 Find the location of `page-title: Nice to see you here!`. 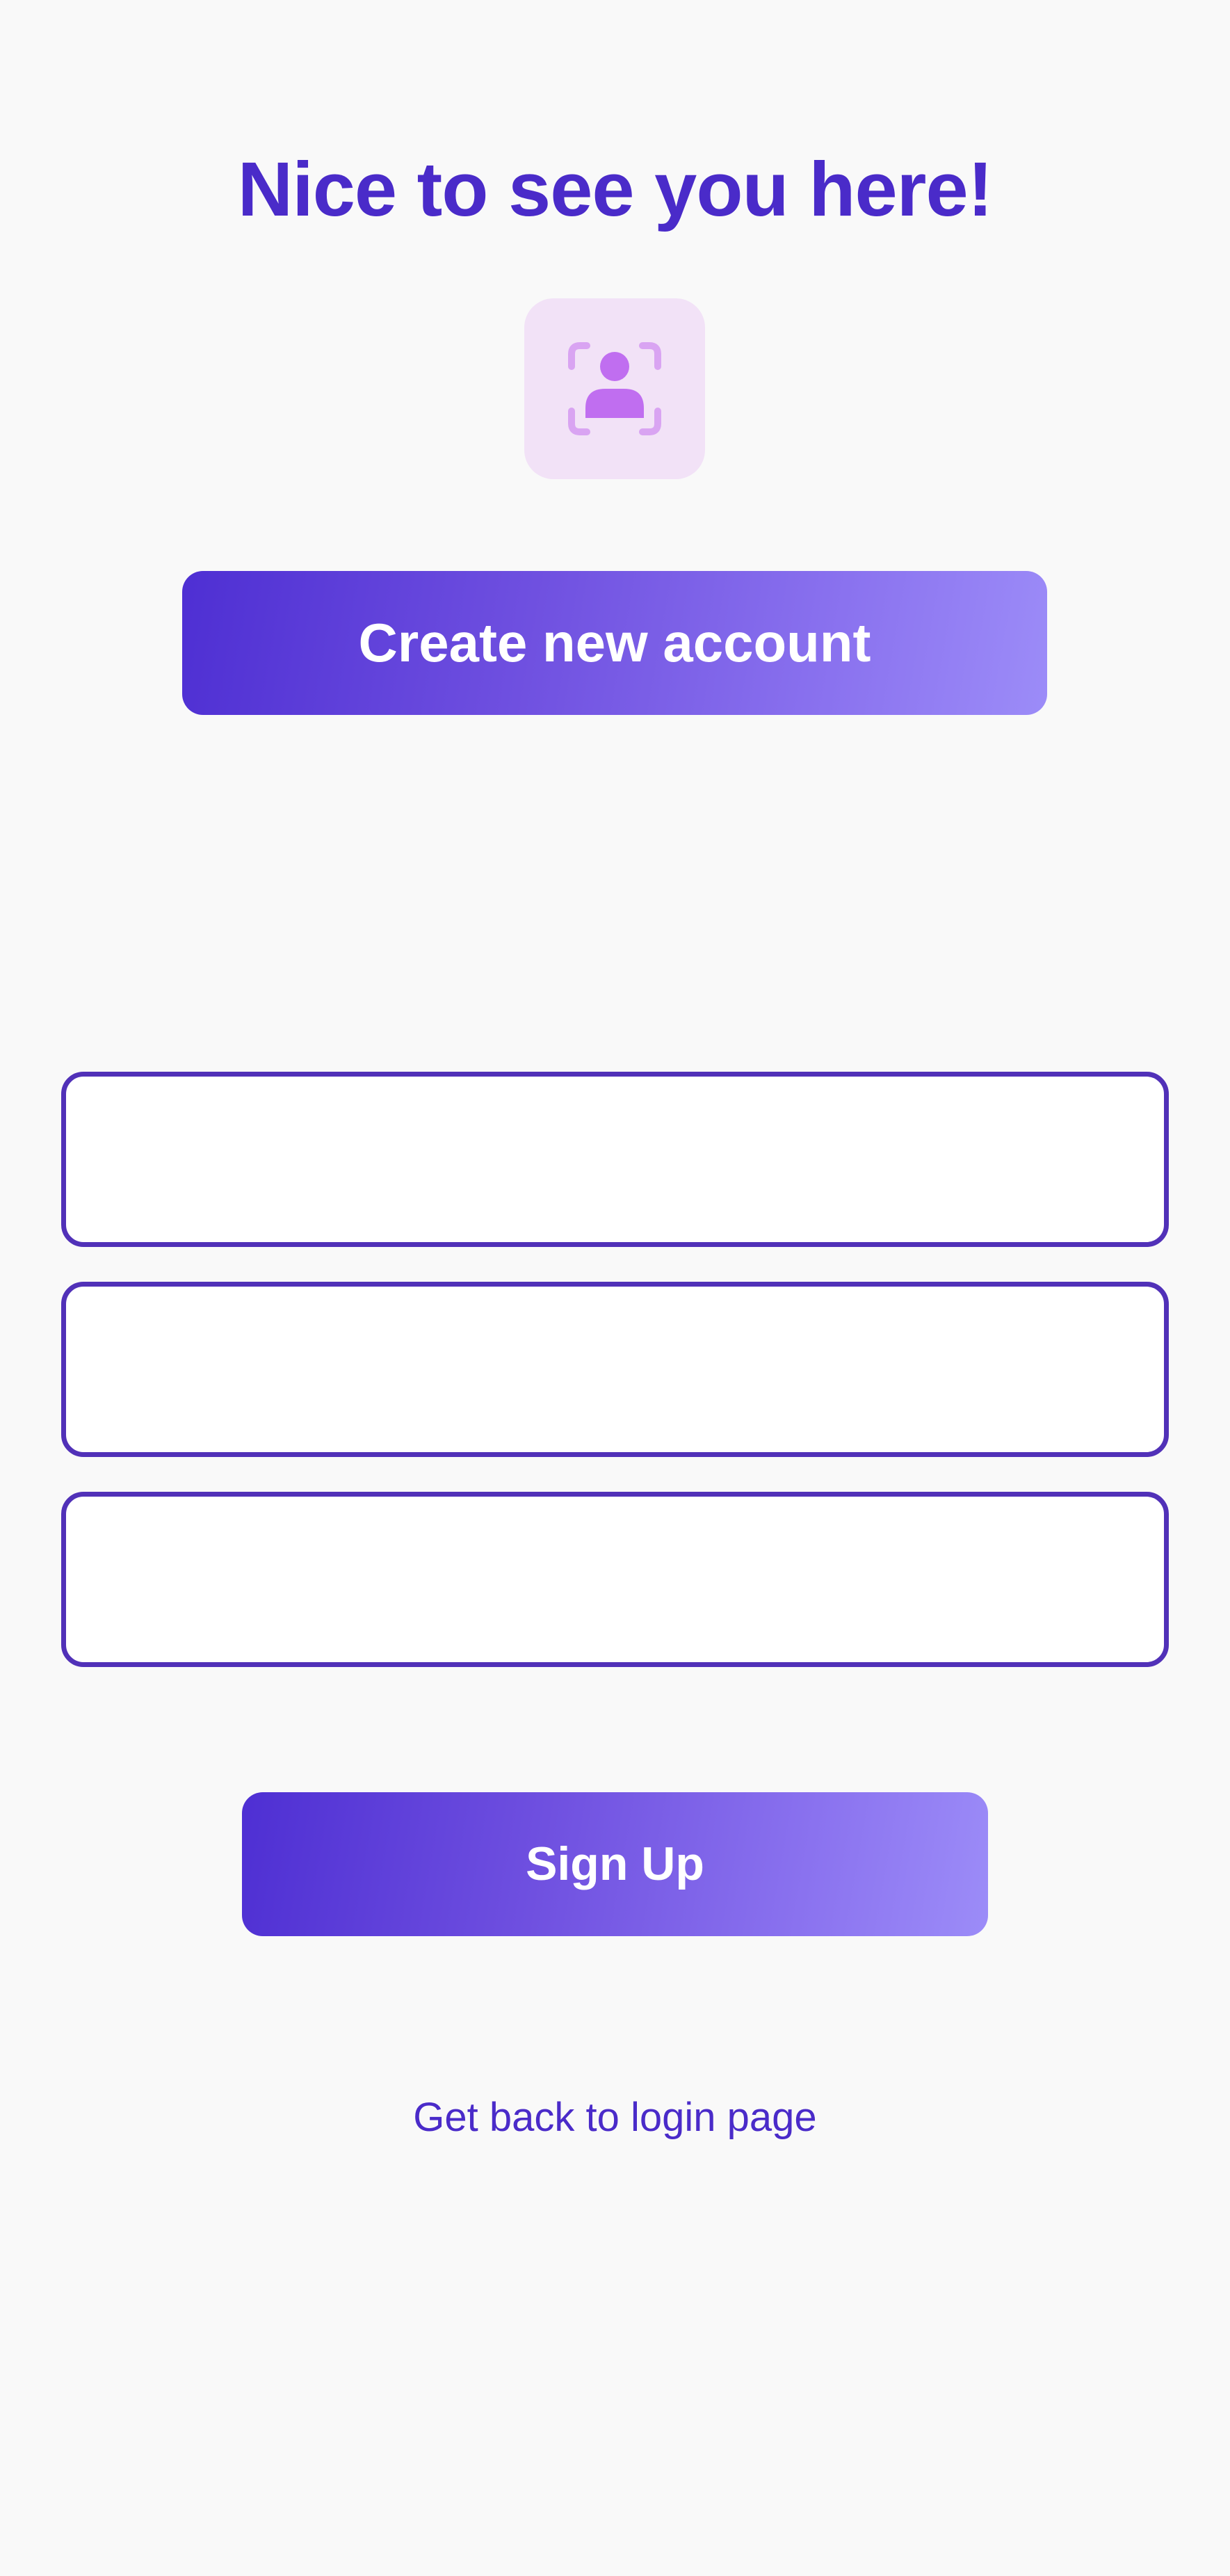

page-title: Nice to see you here! is located at coordinates (615, 189).